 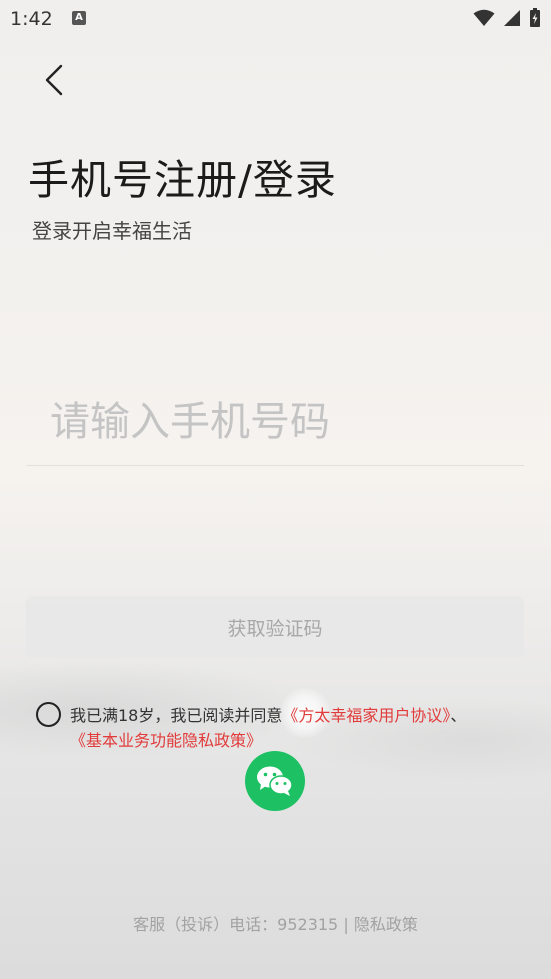 I want to click on wechat-login-button, so click(x=275, y=781).